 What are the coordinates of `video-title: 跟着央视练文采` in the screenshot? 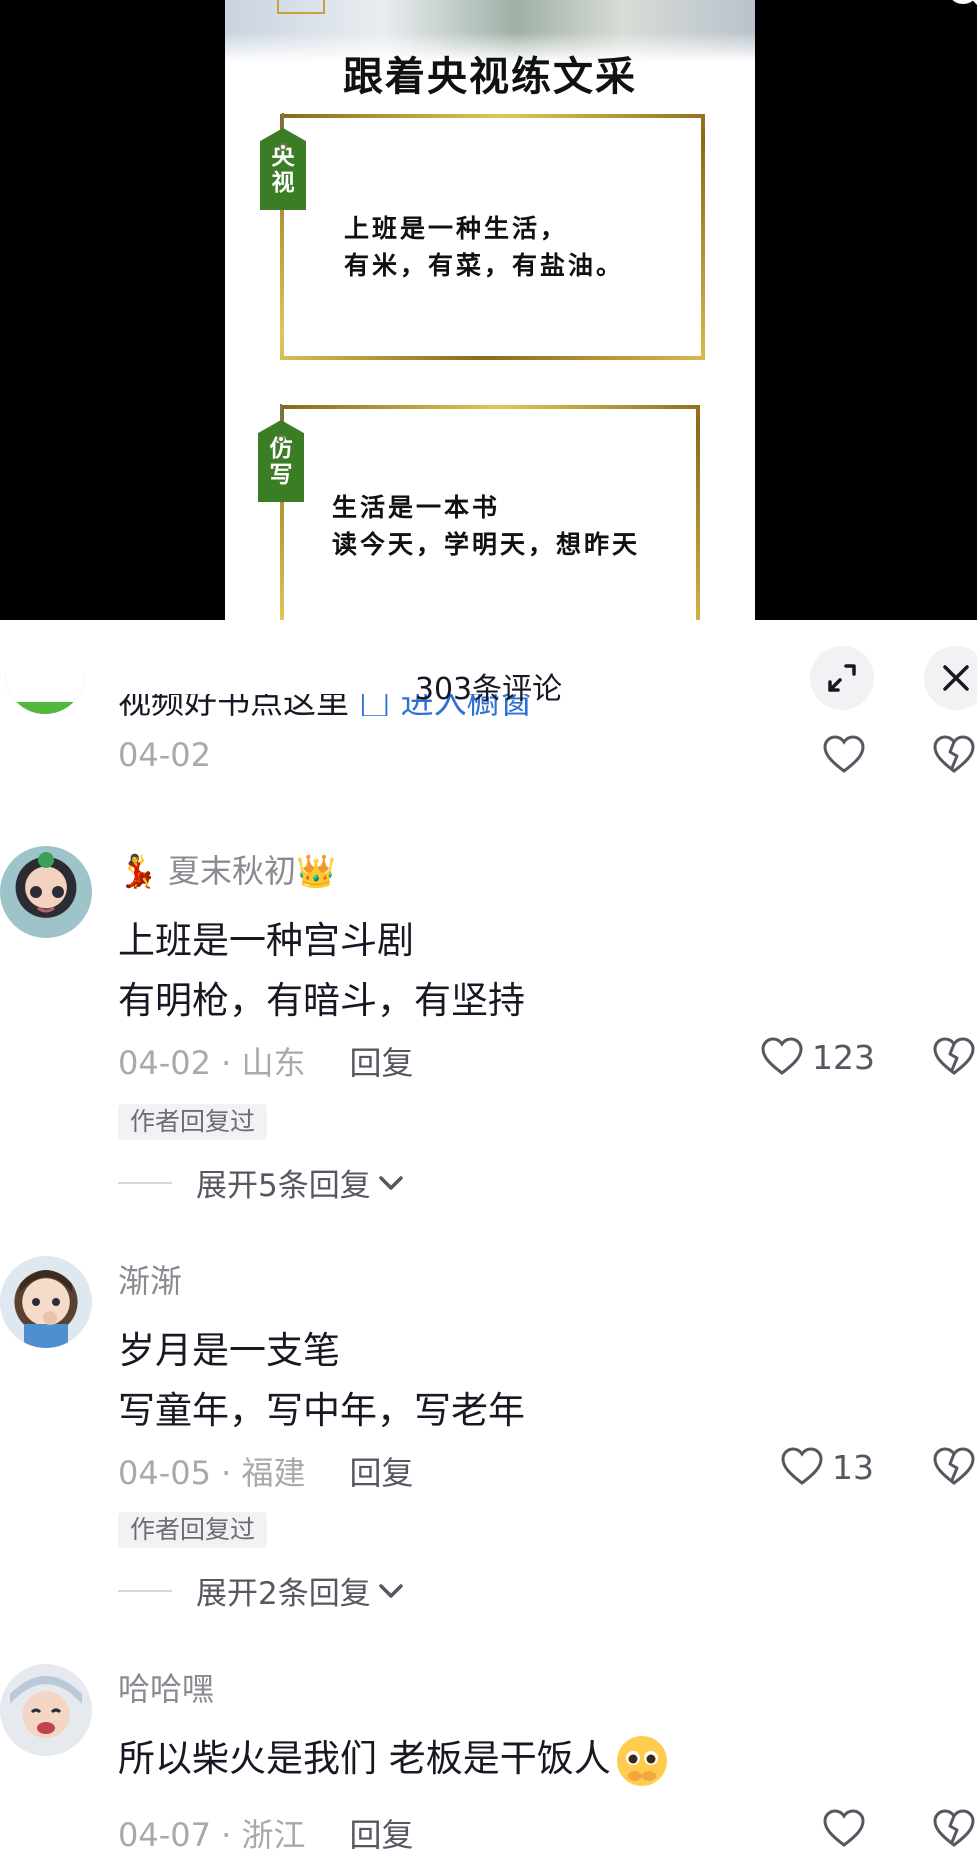 It's located at (490, 77).